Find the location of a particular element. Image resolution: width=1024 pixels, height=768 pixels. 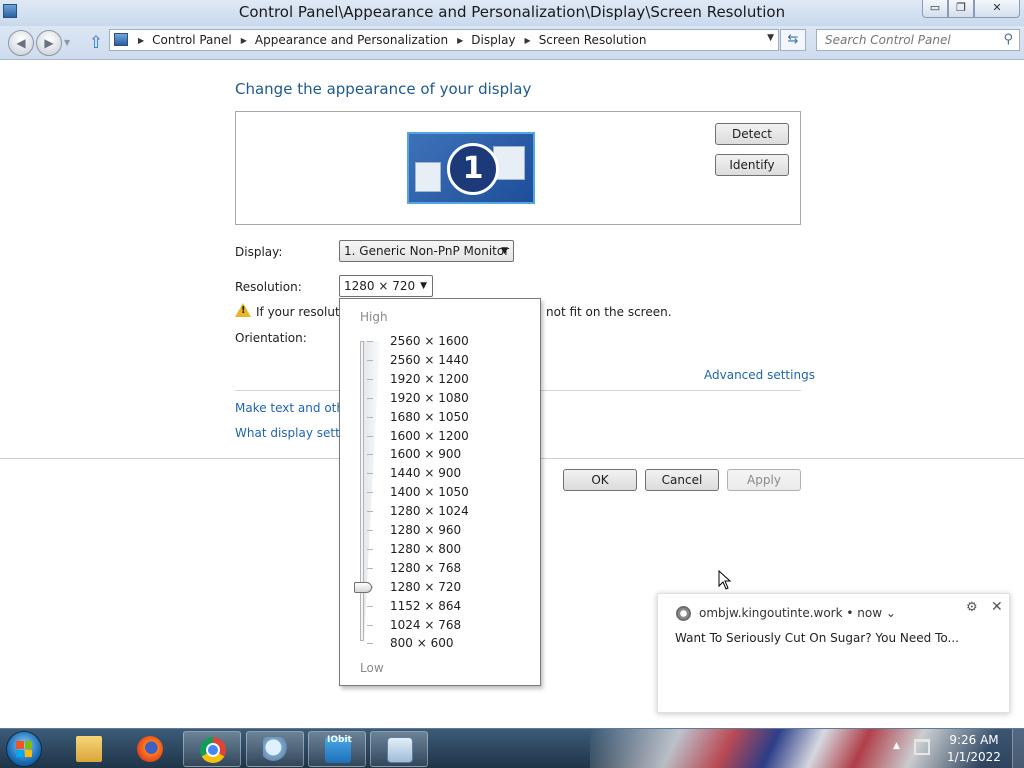

taskbar-windows-explorer is located at coordinates (89, 749).